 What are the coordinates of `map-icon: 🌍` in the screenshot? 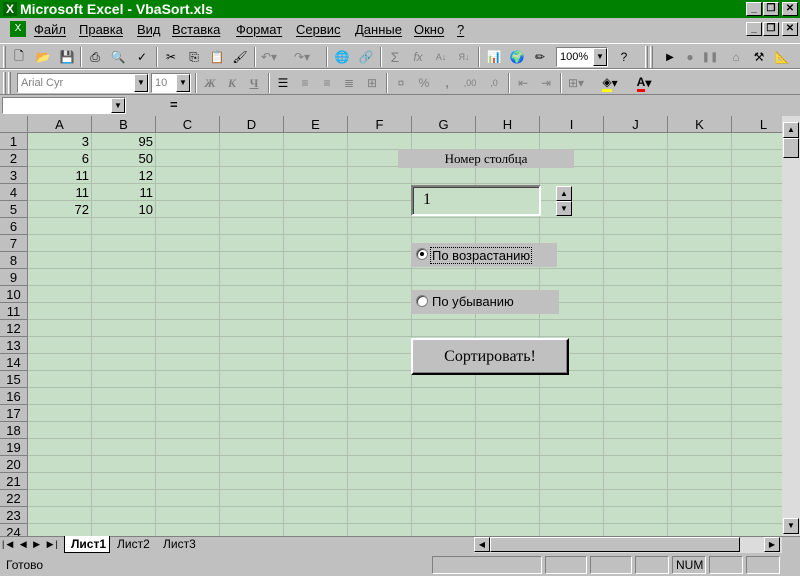 It's located at (517, 57).